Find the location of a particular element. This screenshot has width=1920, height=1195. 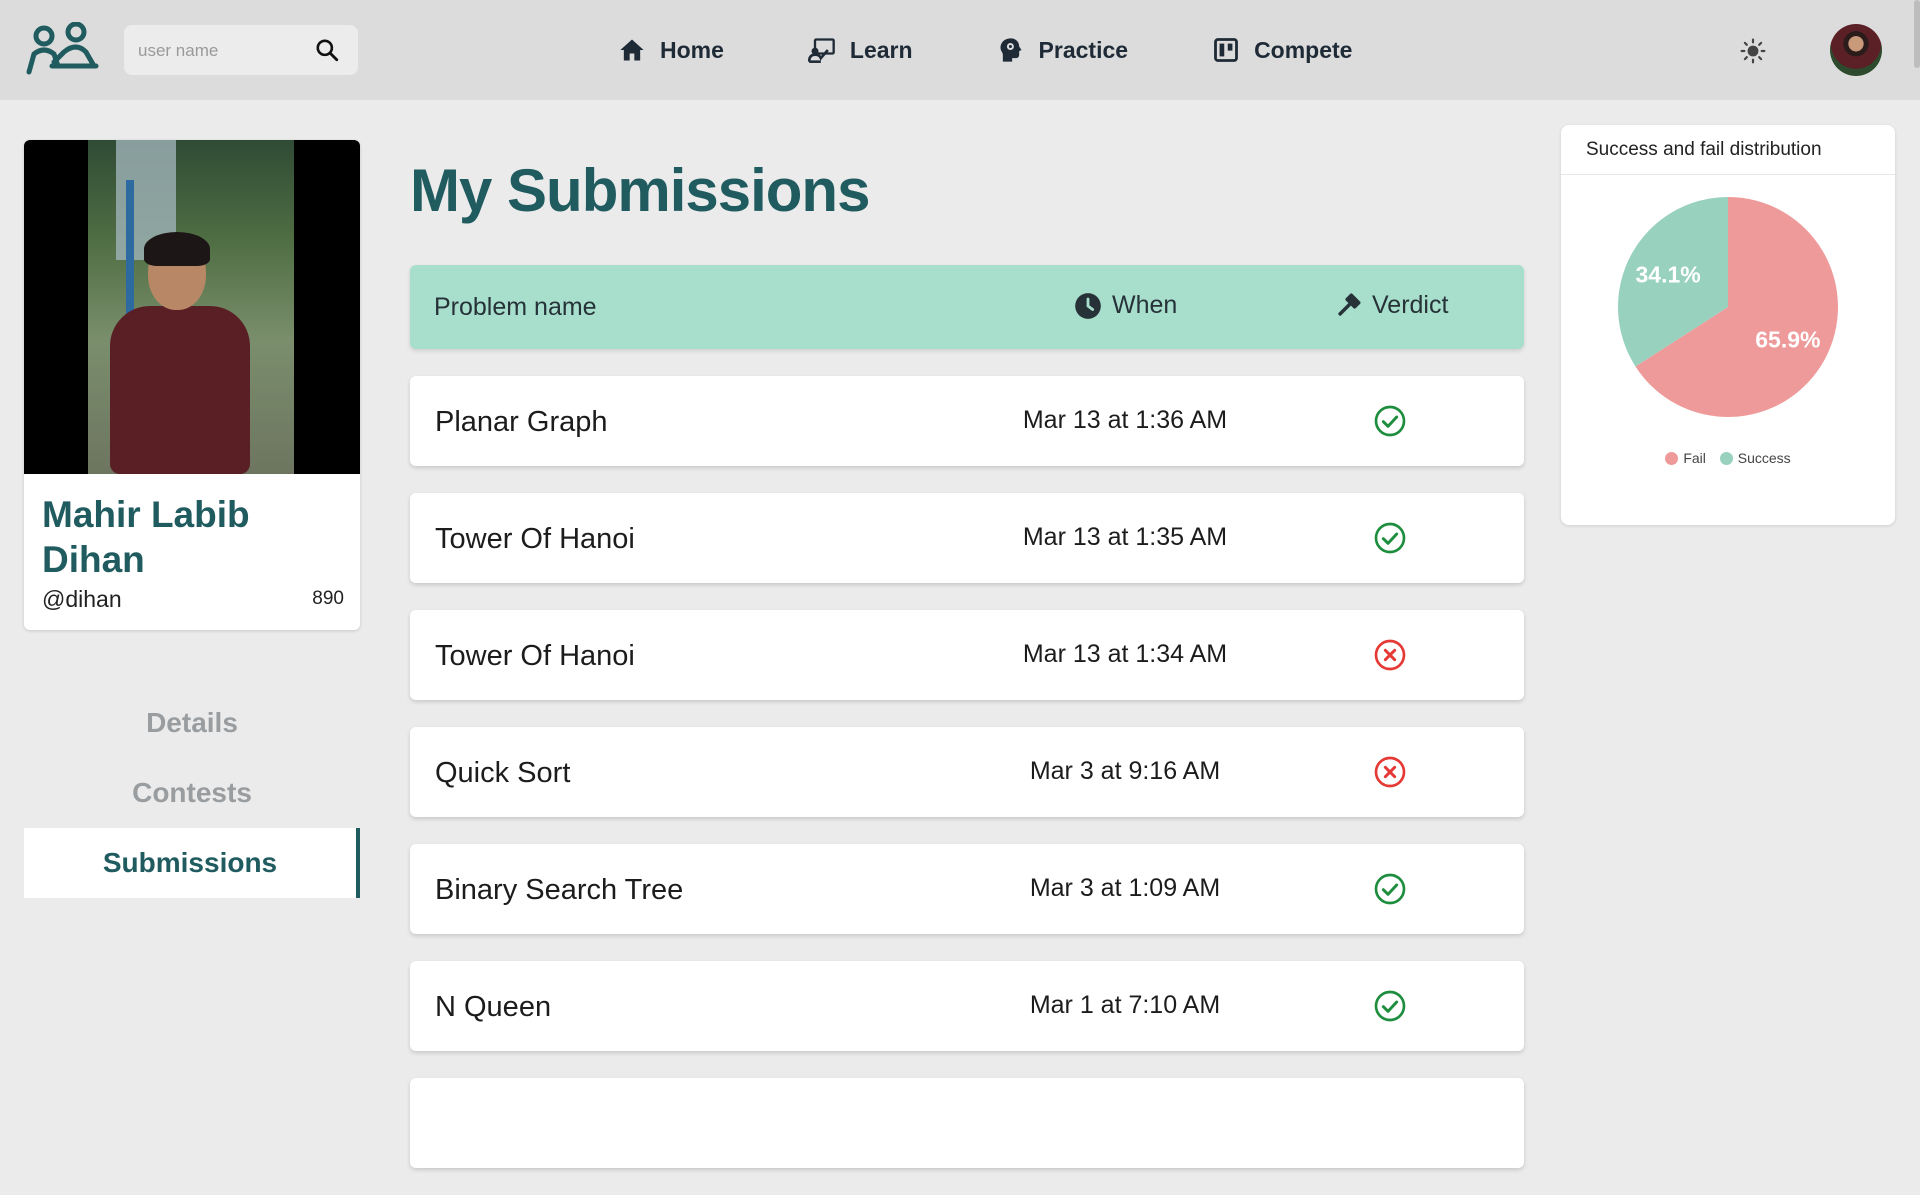

table-row: Tower Of Hanoi Mar 13 at 1:34 AM is located at coordinates (967, 655).